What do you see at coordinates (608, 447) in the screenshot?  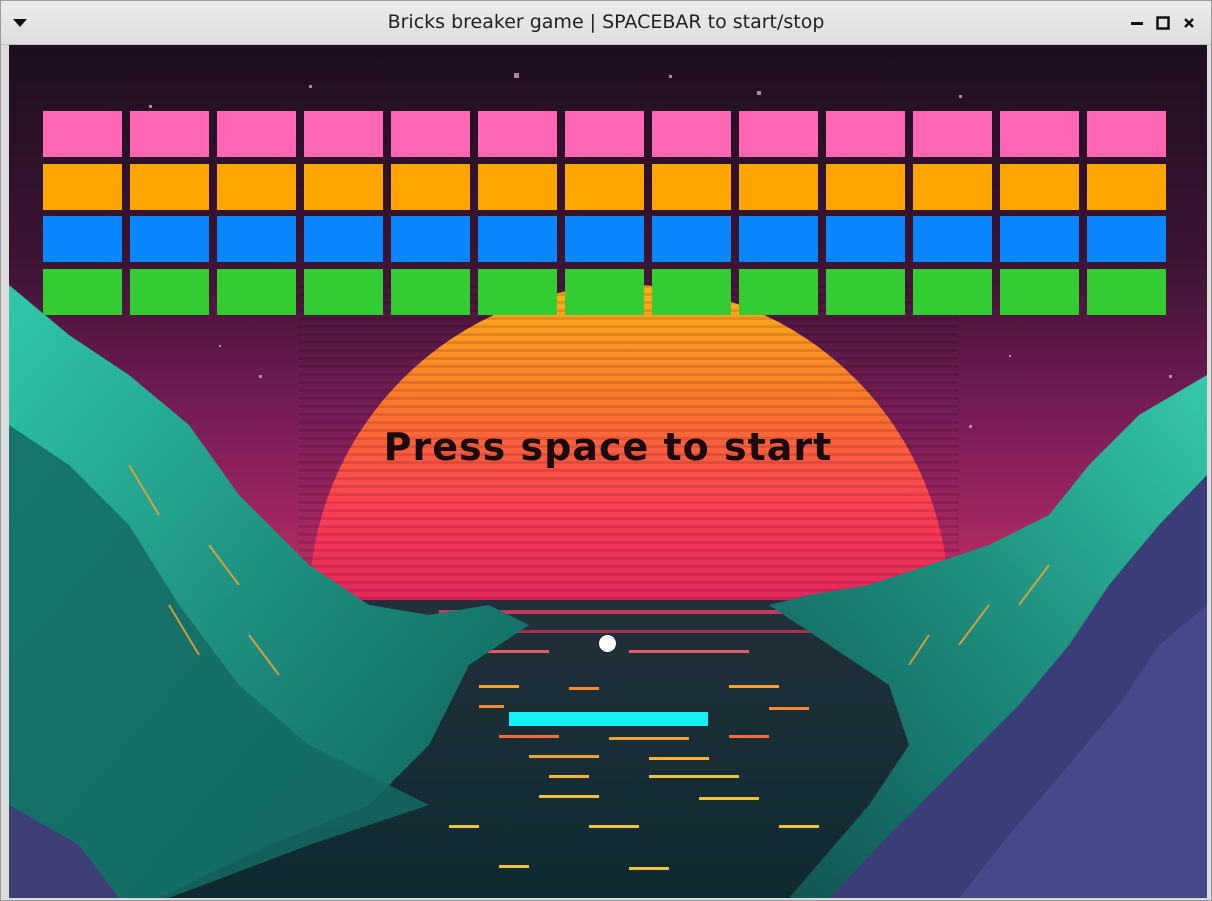 I see `start-message: Press space to start` at bounding box center [608, 447].